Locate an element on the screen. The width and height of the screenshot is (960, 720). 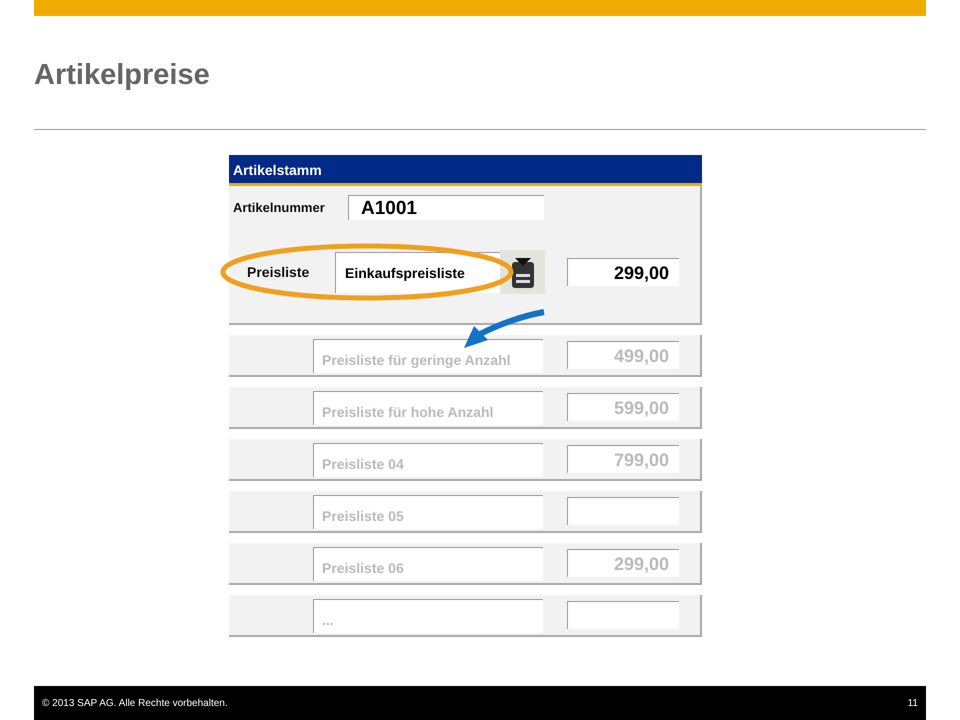
price-field: 599,00 is located at coordinates (623, 407).